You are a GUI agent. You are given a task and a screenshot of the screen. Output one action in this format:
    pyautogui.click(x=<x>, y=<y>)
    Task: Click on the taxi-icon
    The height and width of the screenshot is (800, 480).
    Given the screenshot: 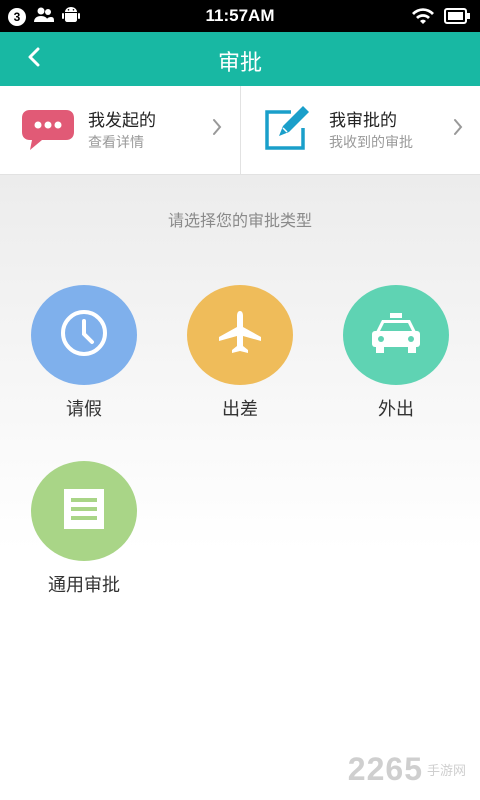 What is the action you would take?
    pyautogui.click(x=396, y=335)
    